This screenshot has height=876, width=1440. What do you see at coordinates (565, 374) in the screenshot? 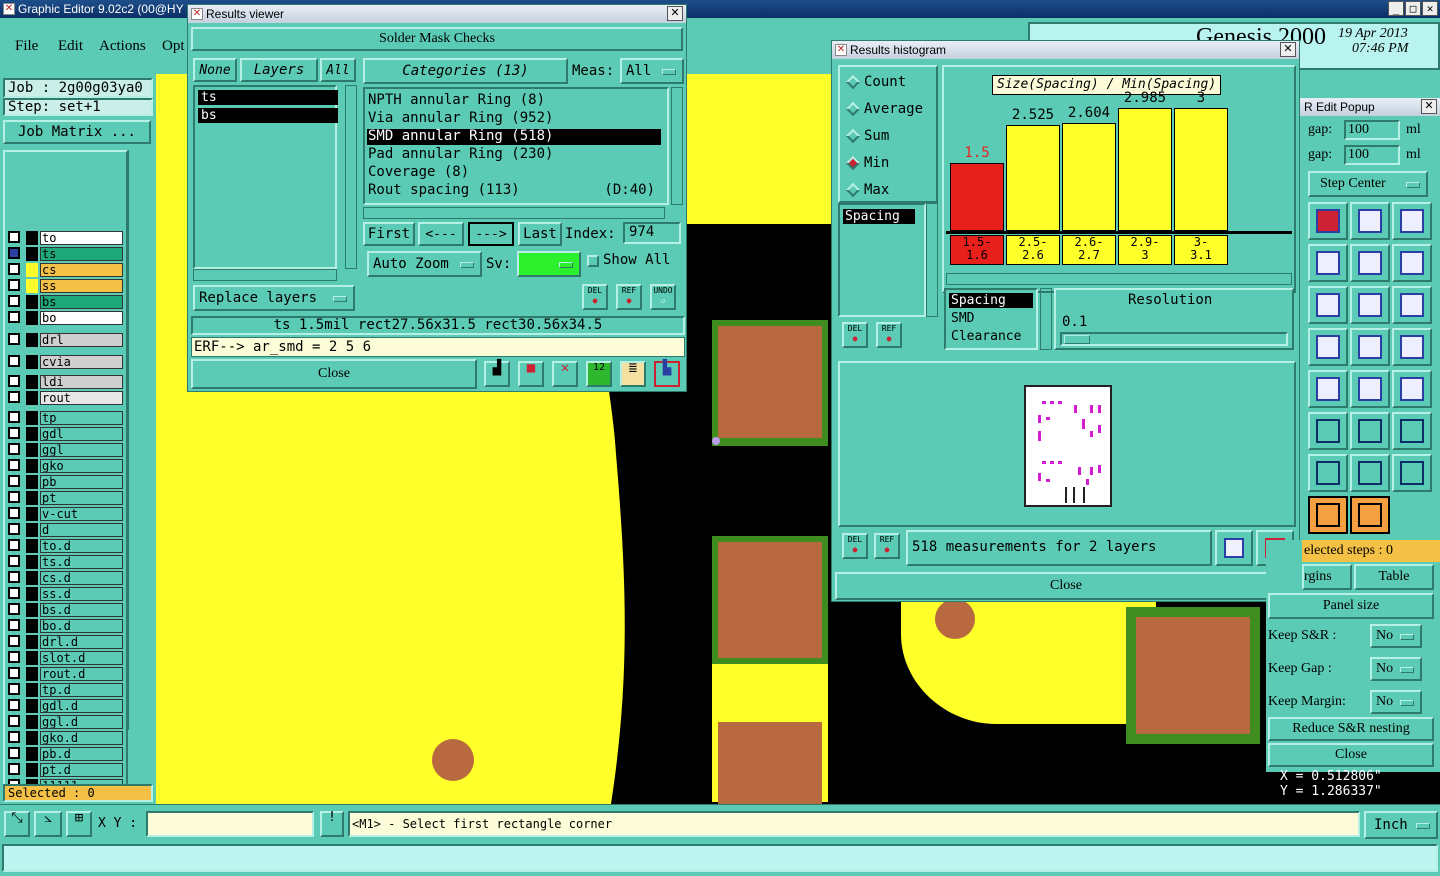
I see `clear-ref-icon: ✕` at bounding box center [565, 374].